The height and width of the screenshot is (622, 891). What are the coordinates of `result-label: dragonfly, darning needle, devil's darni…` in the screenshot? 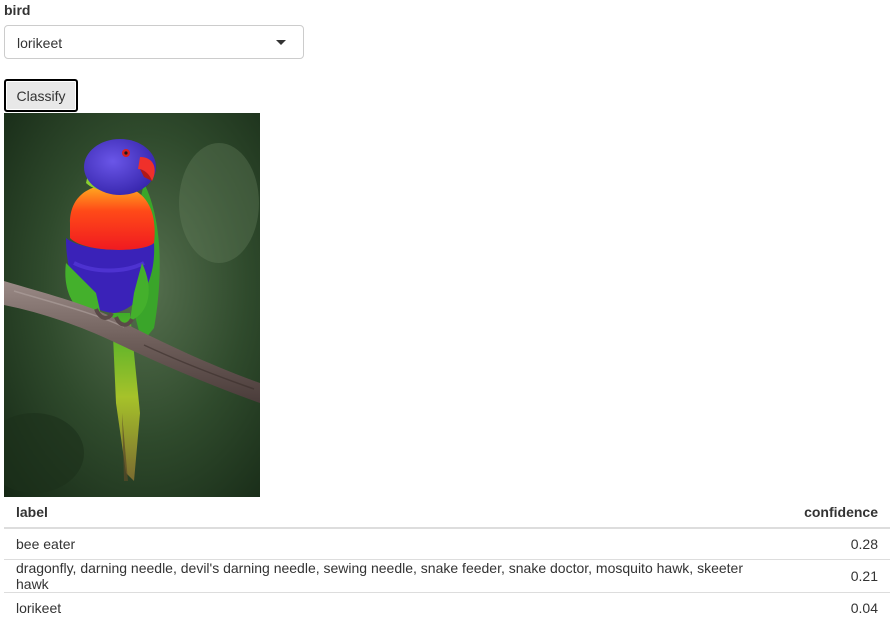 It's located at (380, 576).